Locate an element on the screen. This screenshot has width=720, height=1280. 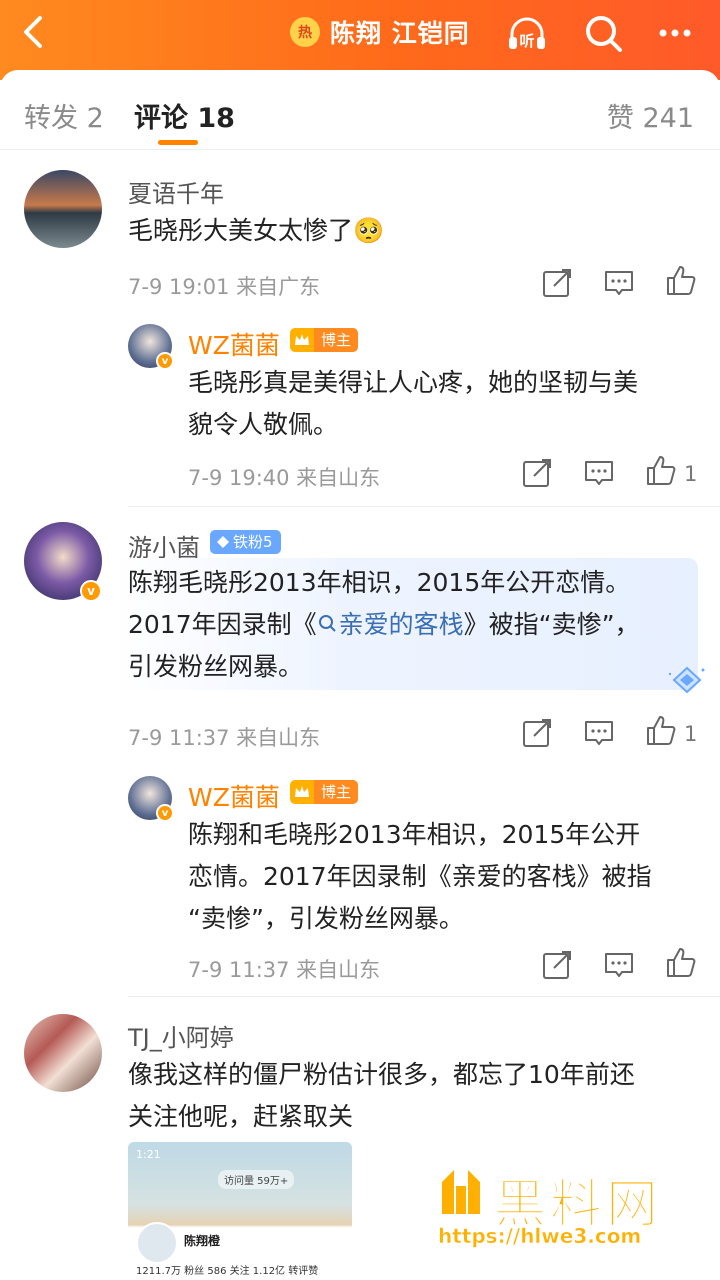
comment-text-line: 关注他呢，赶紧取关 is located at coordinates (241, 1116).